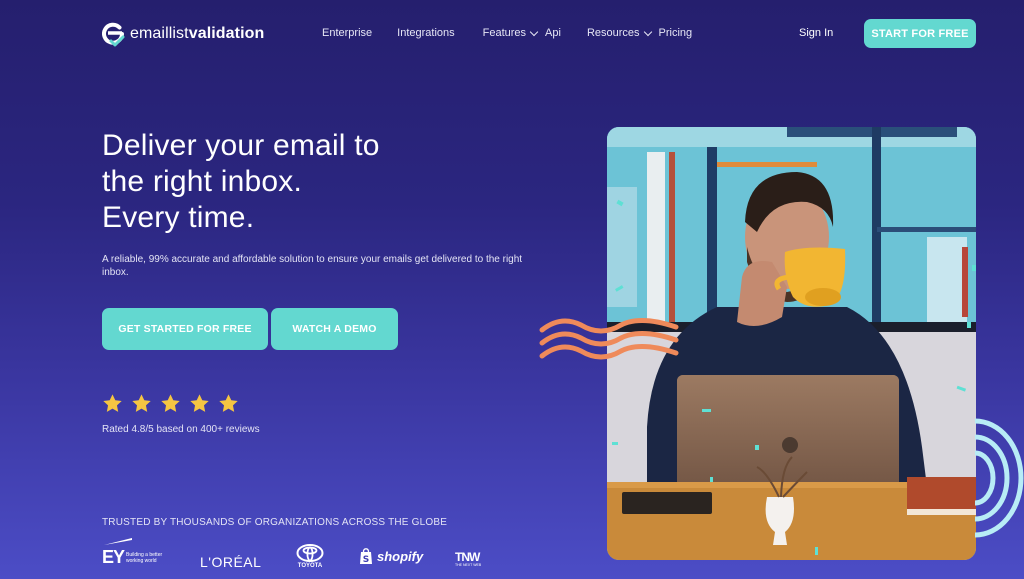  I want to click on ey-logo: EY Building a better working world, so click(137, 553).